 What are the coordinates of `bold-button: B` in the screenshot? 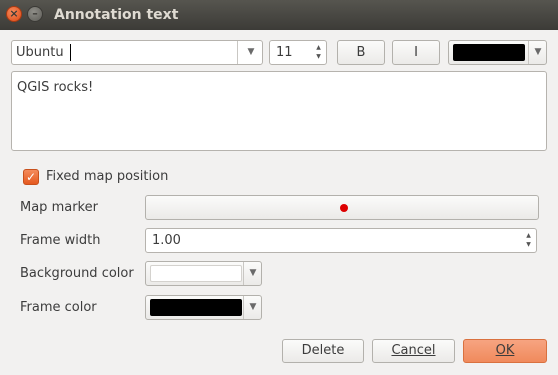 It's located at (361, 52).